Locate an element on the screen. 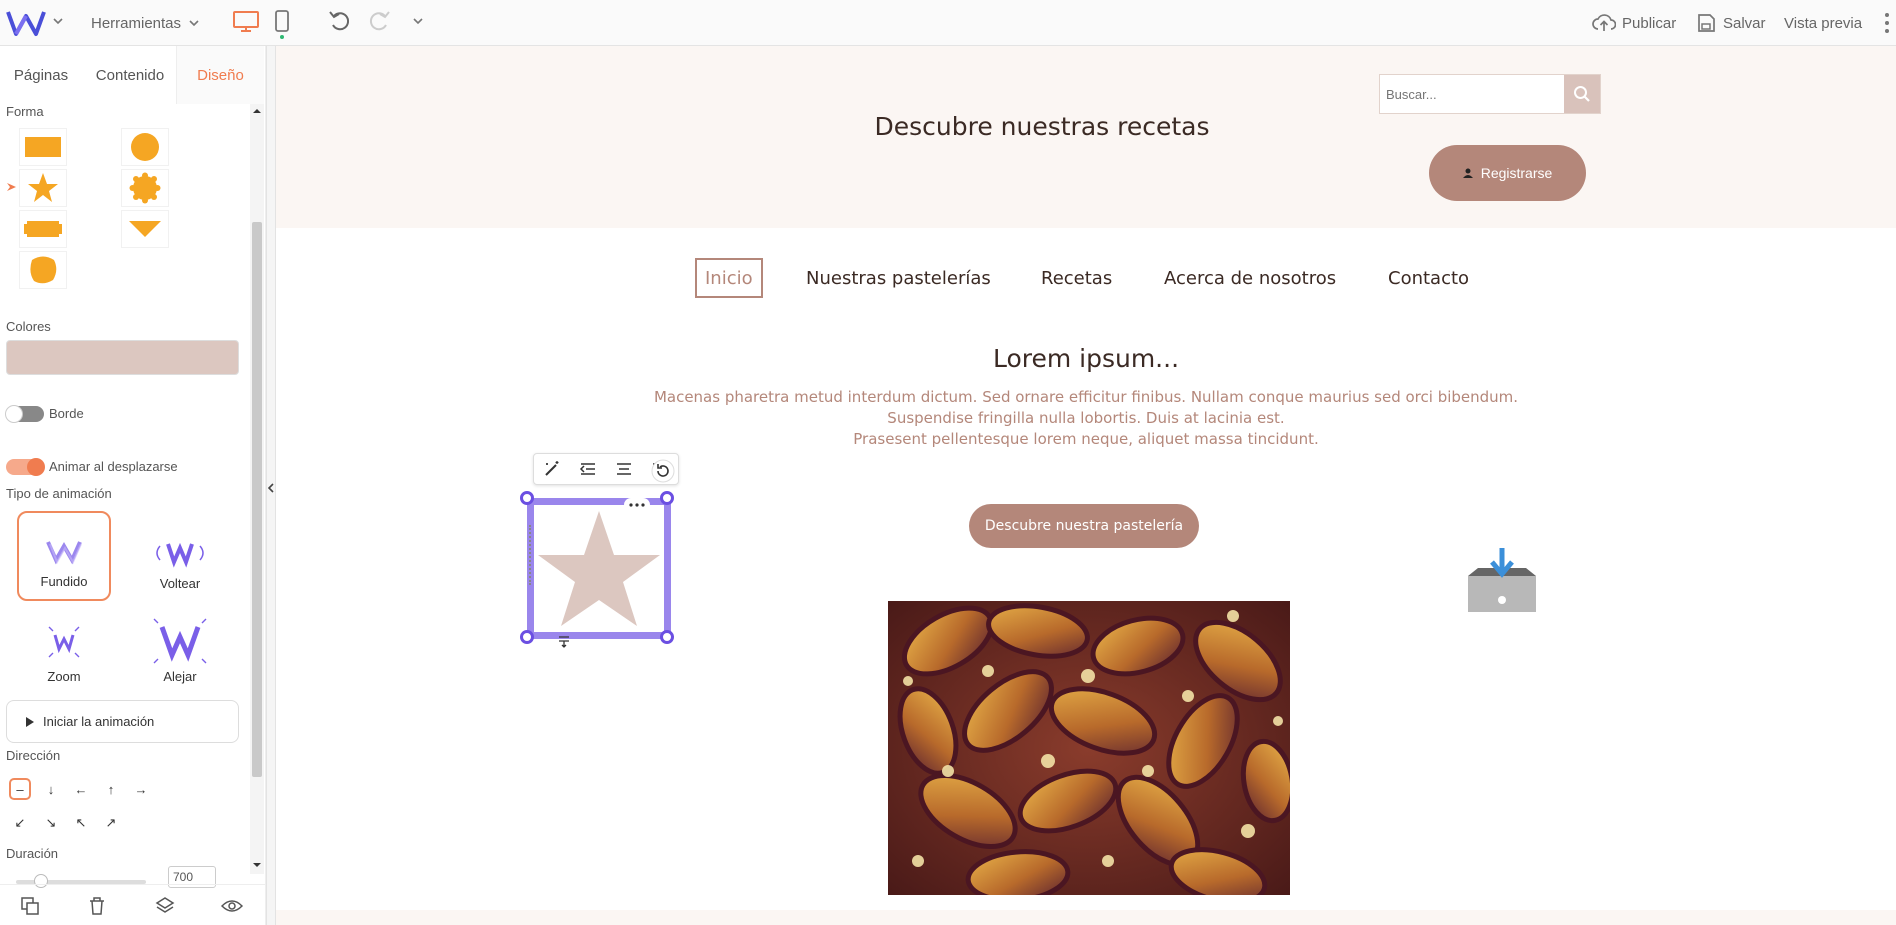  redo-icon is located at coordinates (379, 23).